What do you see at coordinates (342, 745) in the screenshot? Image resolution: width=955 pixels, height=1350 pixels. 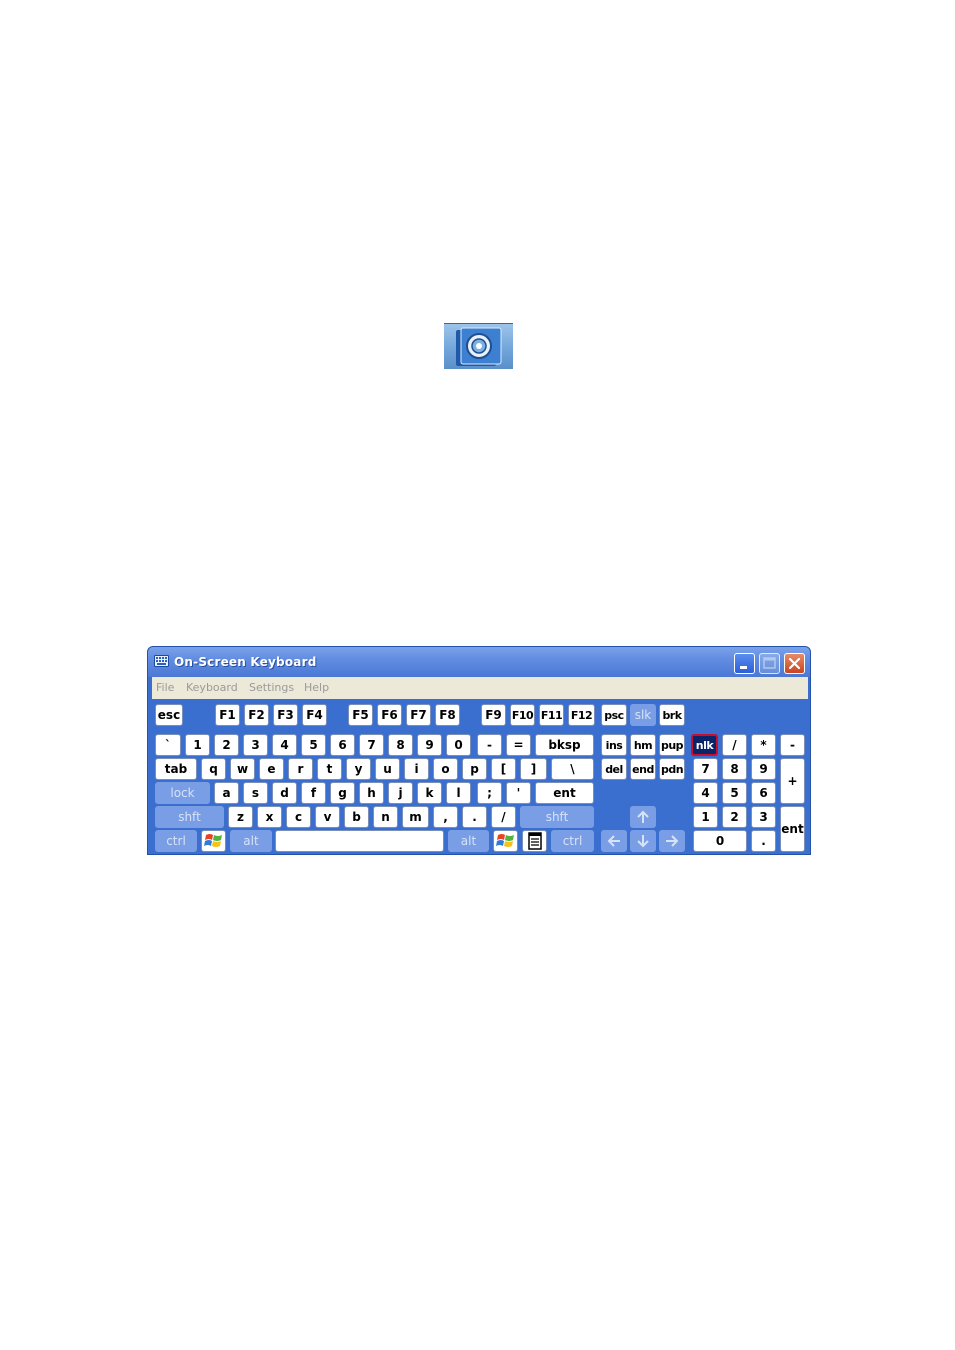 I see `key-6: 6` at bounding box center [342, 745].